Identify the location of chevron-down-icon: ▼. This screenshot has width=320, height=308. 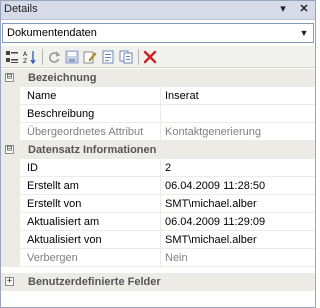
(304, 33).